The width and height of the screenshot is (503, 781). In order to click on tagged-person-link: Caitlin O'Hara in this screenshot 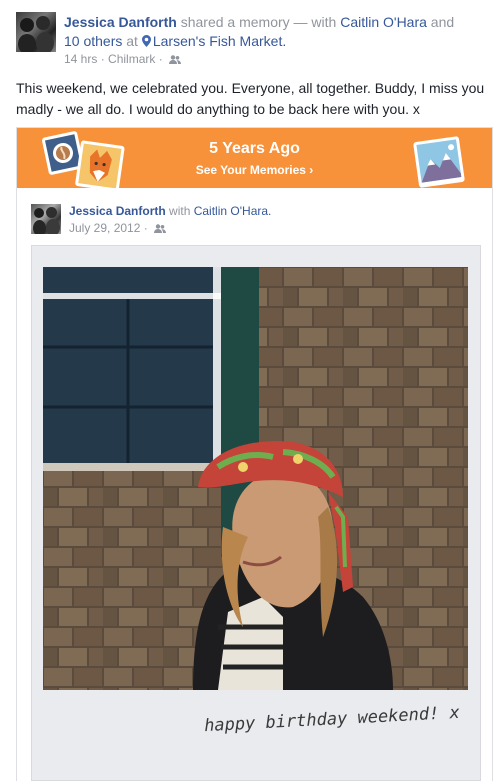, I will do `click(383, 22)`.